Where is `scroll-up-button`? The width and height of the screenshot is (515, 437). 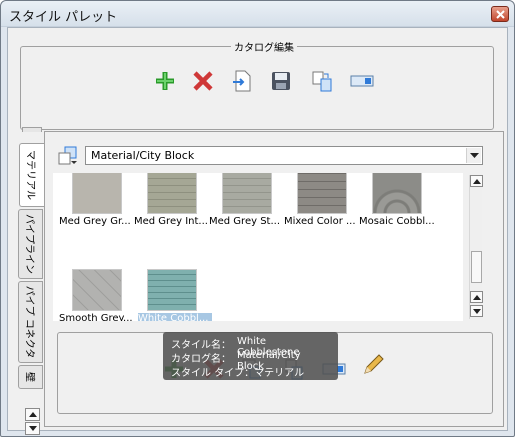
scroll-up-button is located at coordinates (476, 181).